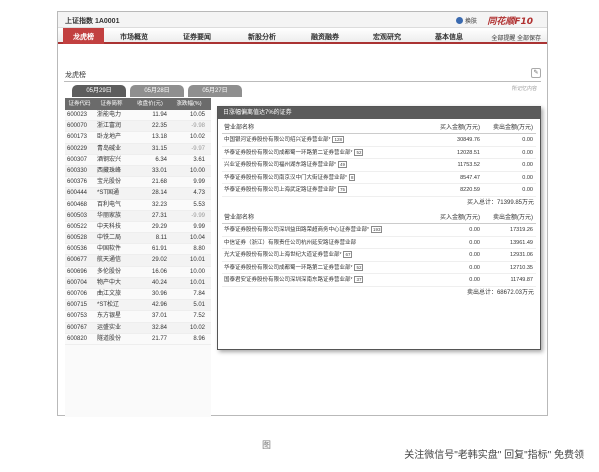  Describe the element at coordinates (150, 104) in the screenshot. I see `header-price: 收盘价(元)` at that location.